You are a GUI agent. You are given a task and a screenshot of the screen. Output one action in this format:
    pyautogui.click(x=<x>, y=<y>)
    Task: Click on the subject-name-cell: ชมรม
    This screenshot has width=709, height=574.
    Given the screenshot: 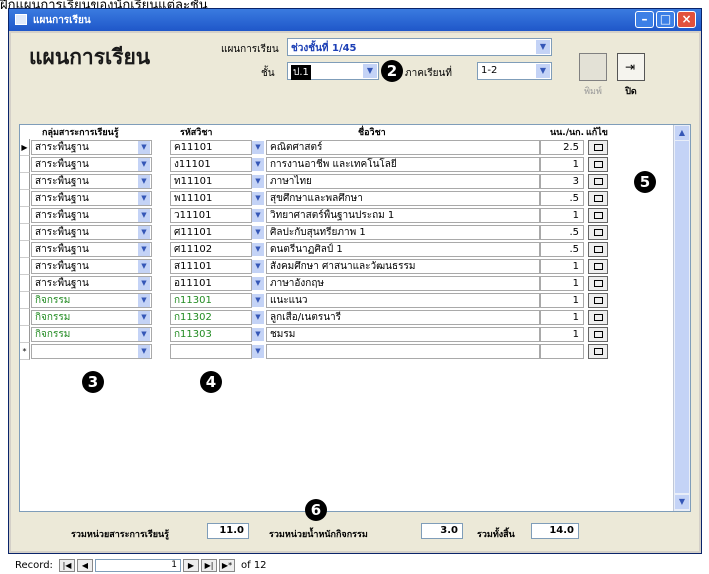 What is the action you would take?
    pyautogui.click(x=403, y=334)
    